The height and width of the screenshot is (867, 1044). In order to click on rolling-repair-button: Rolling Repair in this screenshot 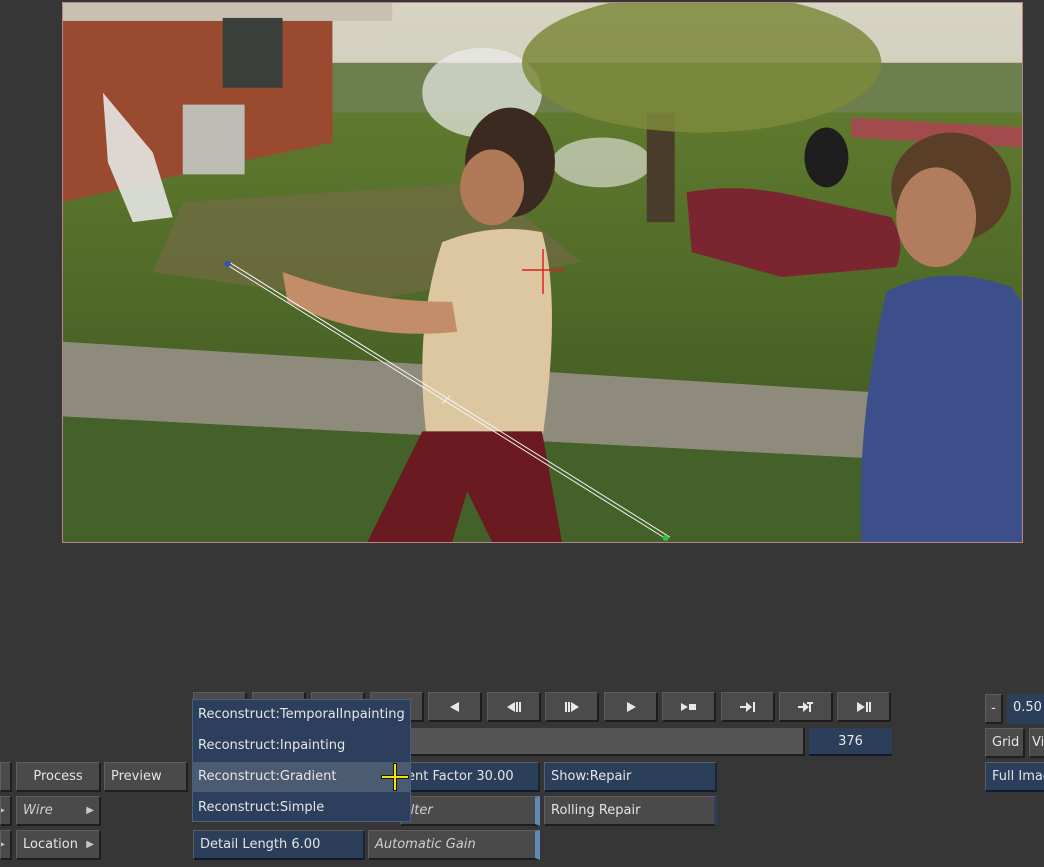, I will do `click(630, 811)`.